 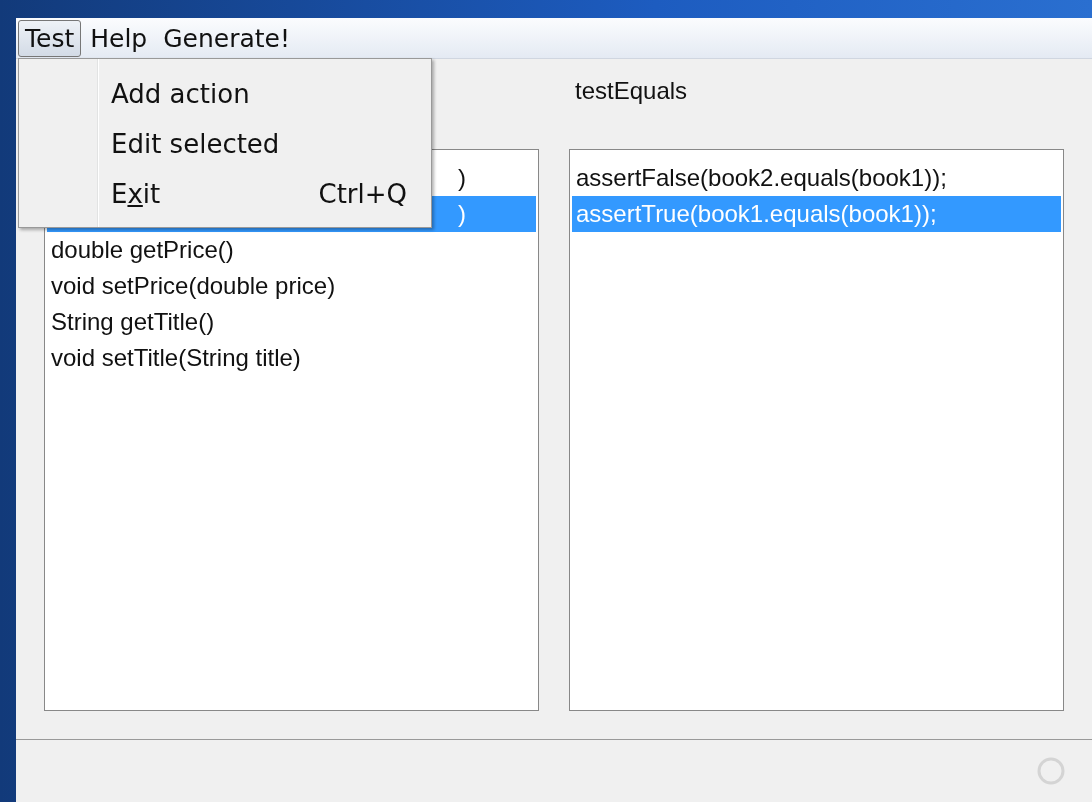 What do you see at coordinates (119, 38) in the screenshot?
I see `menu-bar-item: Help` at bounding box center [119, 38].